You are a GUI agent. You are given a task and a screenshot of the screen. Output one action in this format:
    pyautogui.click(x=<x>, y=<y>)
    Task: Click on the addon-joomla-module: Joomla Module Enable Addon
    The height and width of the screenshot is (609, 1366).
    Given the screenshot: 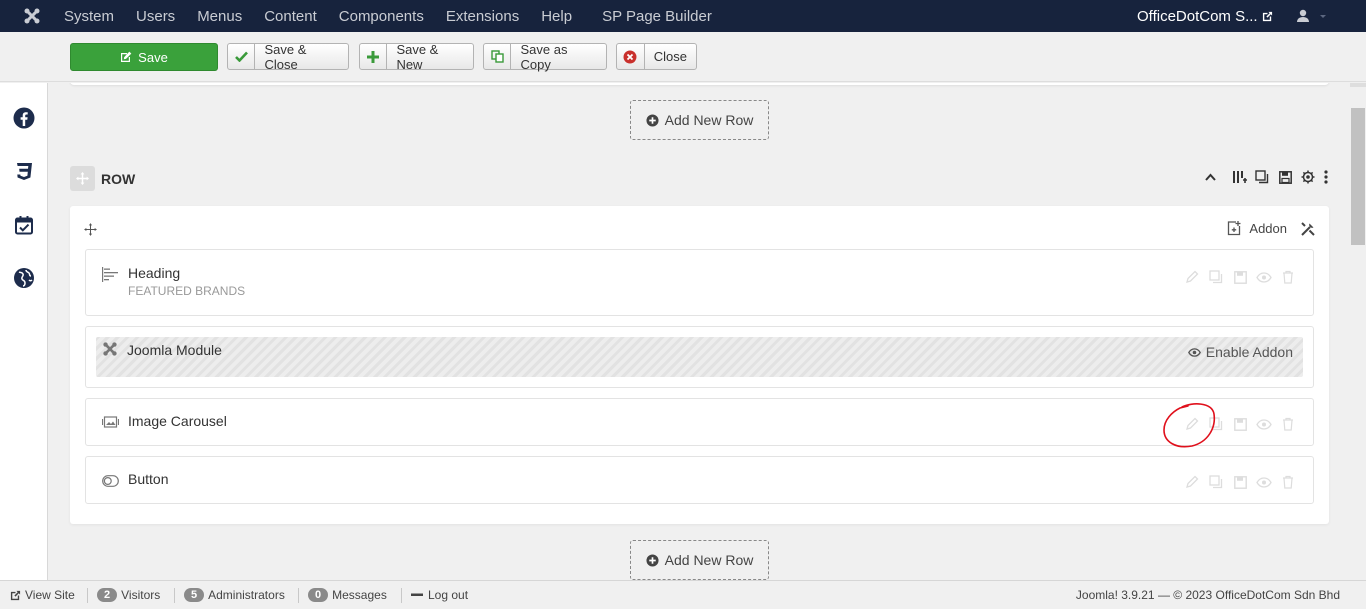 What is the action you would take?
    pyautogui.click(x=699, y=357)
    